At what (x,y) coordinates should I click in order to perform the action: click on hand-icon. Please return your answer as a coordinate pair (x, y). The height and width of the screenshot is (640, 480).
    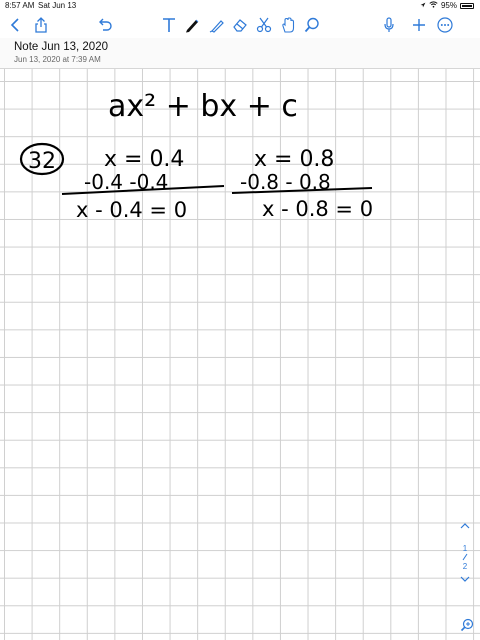
    Looking at the image, I should click on (288, 25).